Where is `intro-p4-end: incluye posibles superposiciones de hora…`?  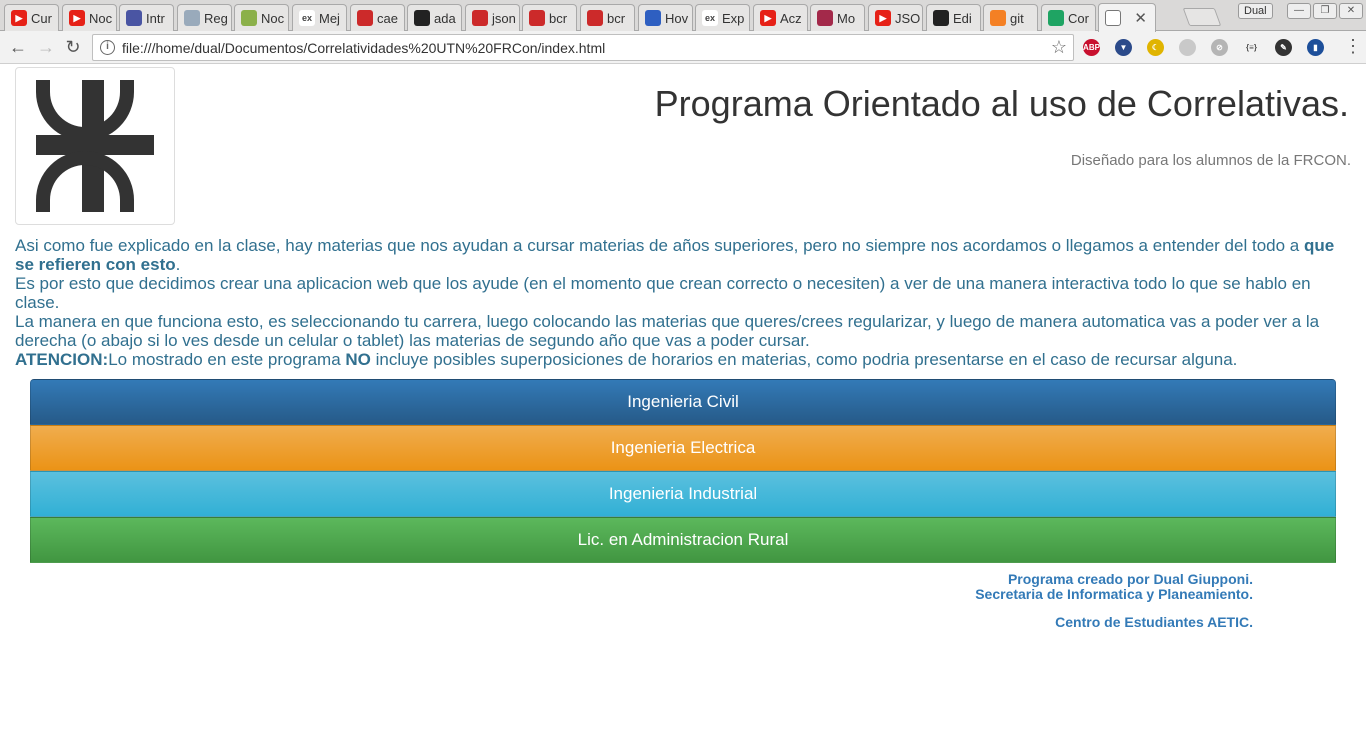
intro-p4-end: incluye posibles superposiciones de hora… is located at coordinates (804, 359).